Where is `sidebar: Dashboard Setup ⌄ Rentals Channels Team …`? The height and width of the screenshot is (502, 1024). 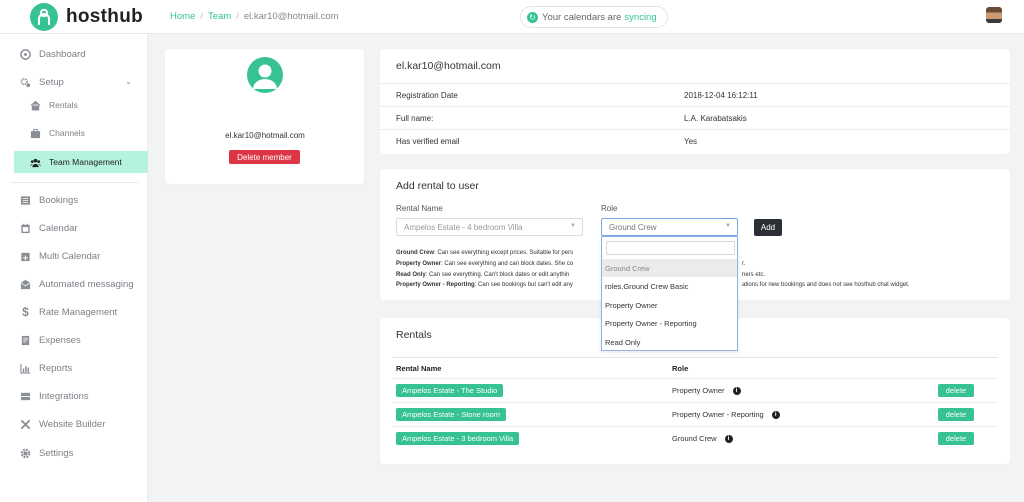
sidebar: Dashboard Setup ⌄ Rentals Channels Team … is located at coordinates (74, 268).